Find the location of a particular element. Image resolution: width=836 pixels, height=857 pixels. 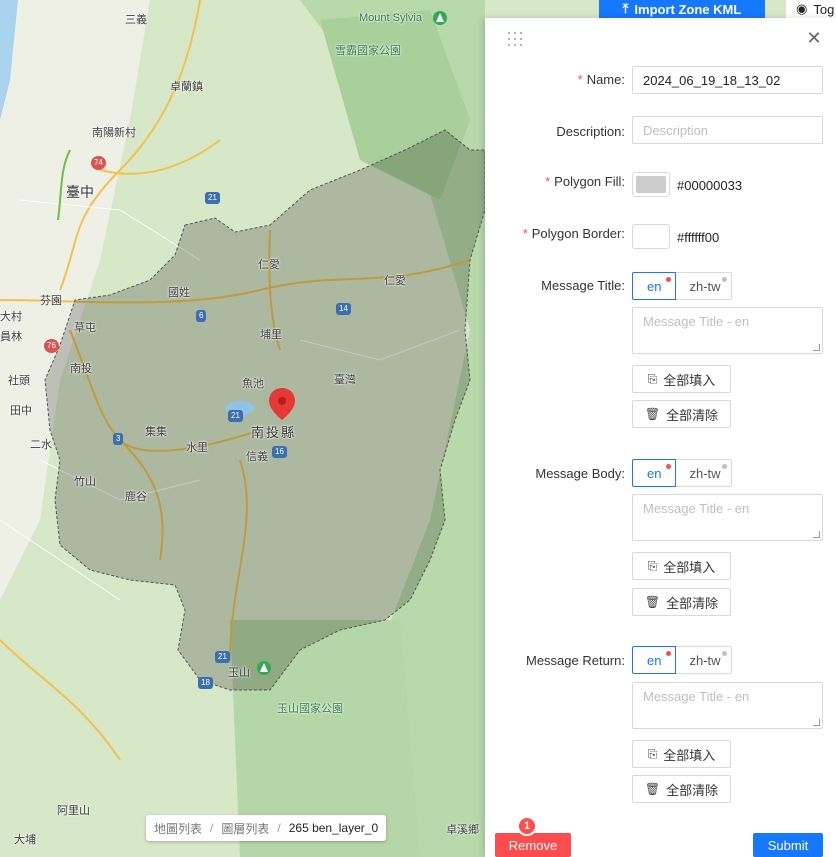

polygon-border-swatch is located at coordinates (651, 236).